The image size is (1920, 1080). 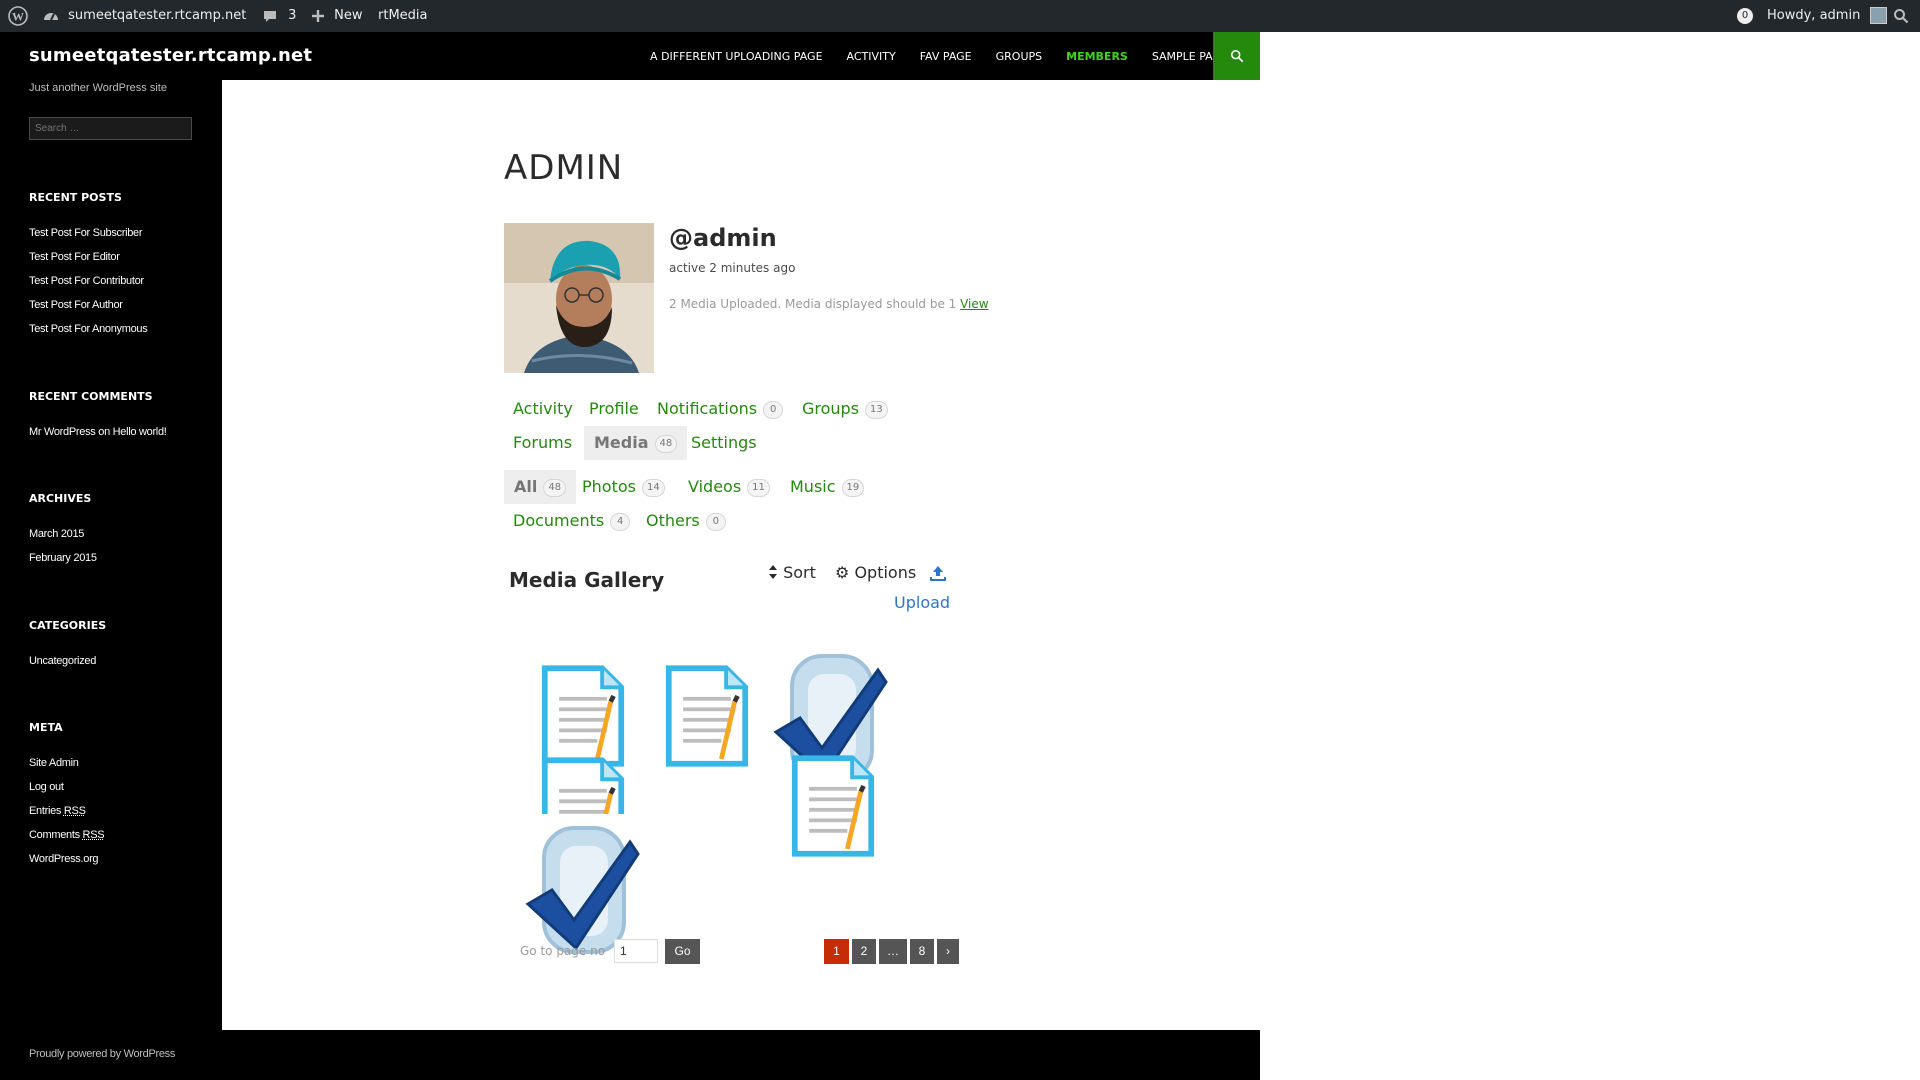 What do you see at coordinates (1901, 16) in the screenshot?
I see `adminbar-search-icon` at bounding box center [1901, 16].